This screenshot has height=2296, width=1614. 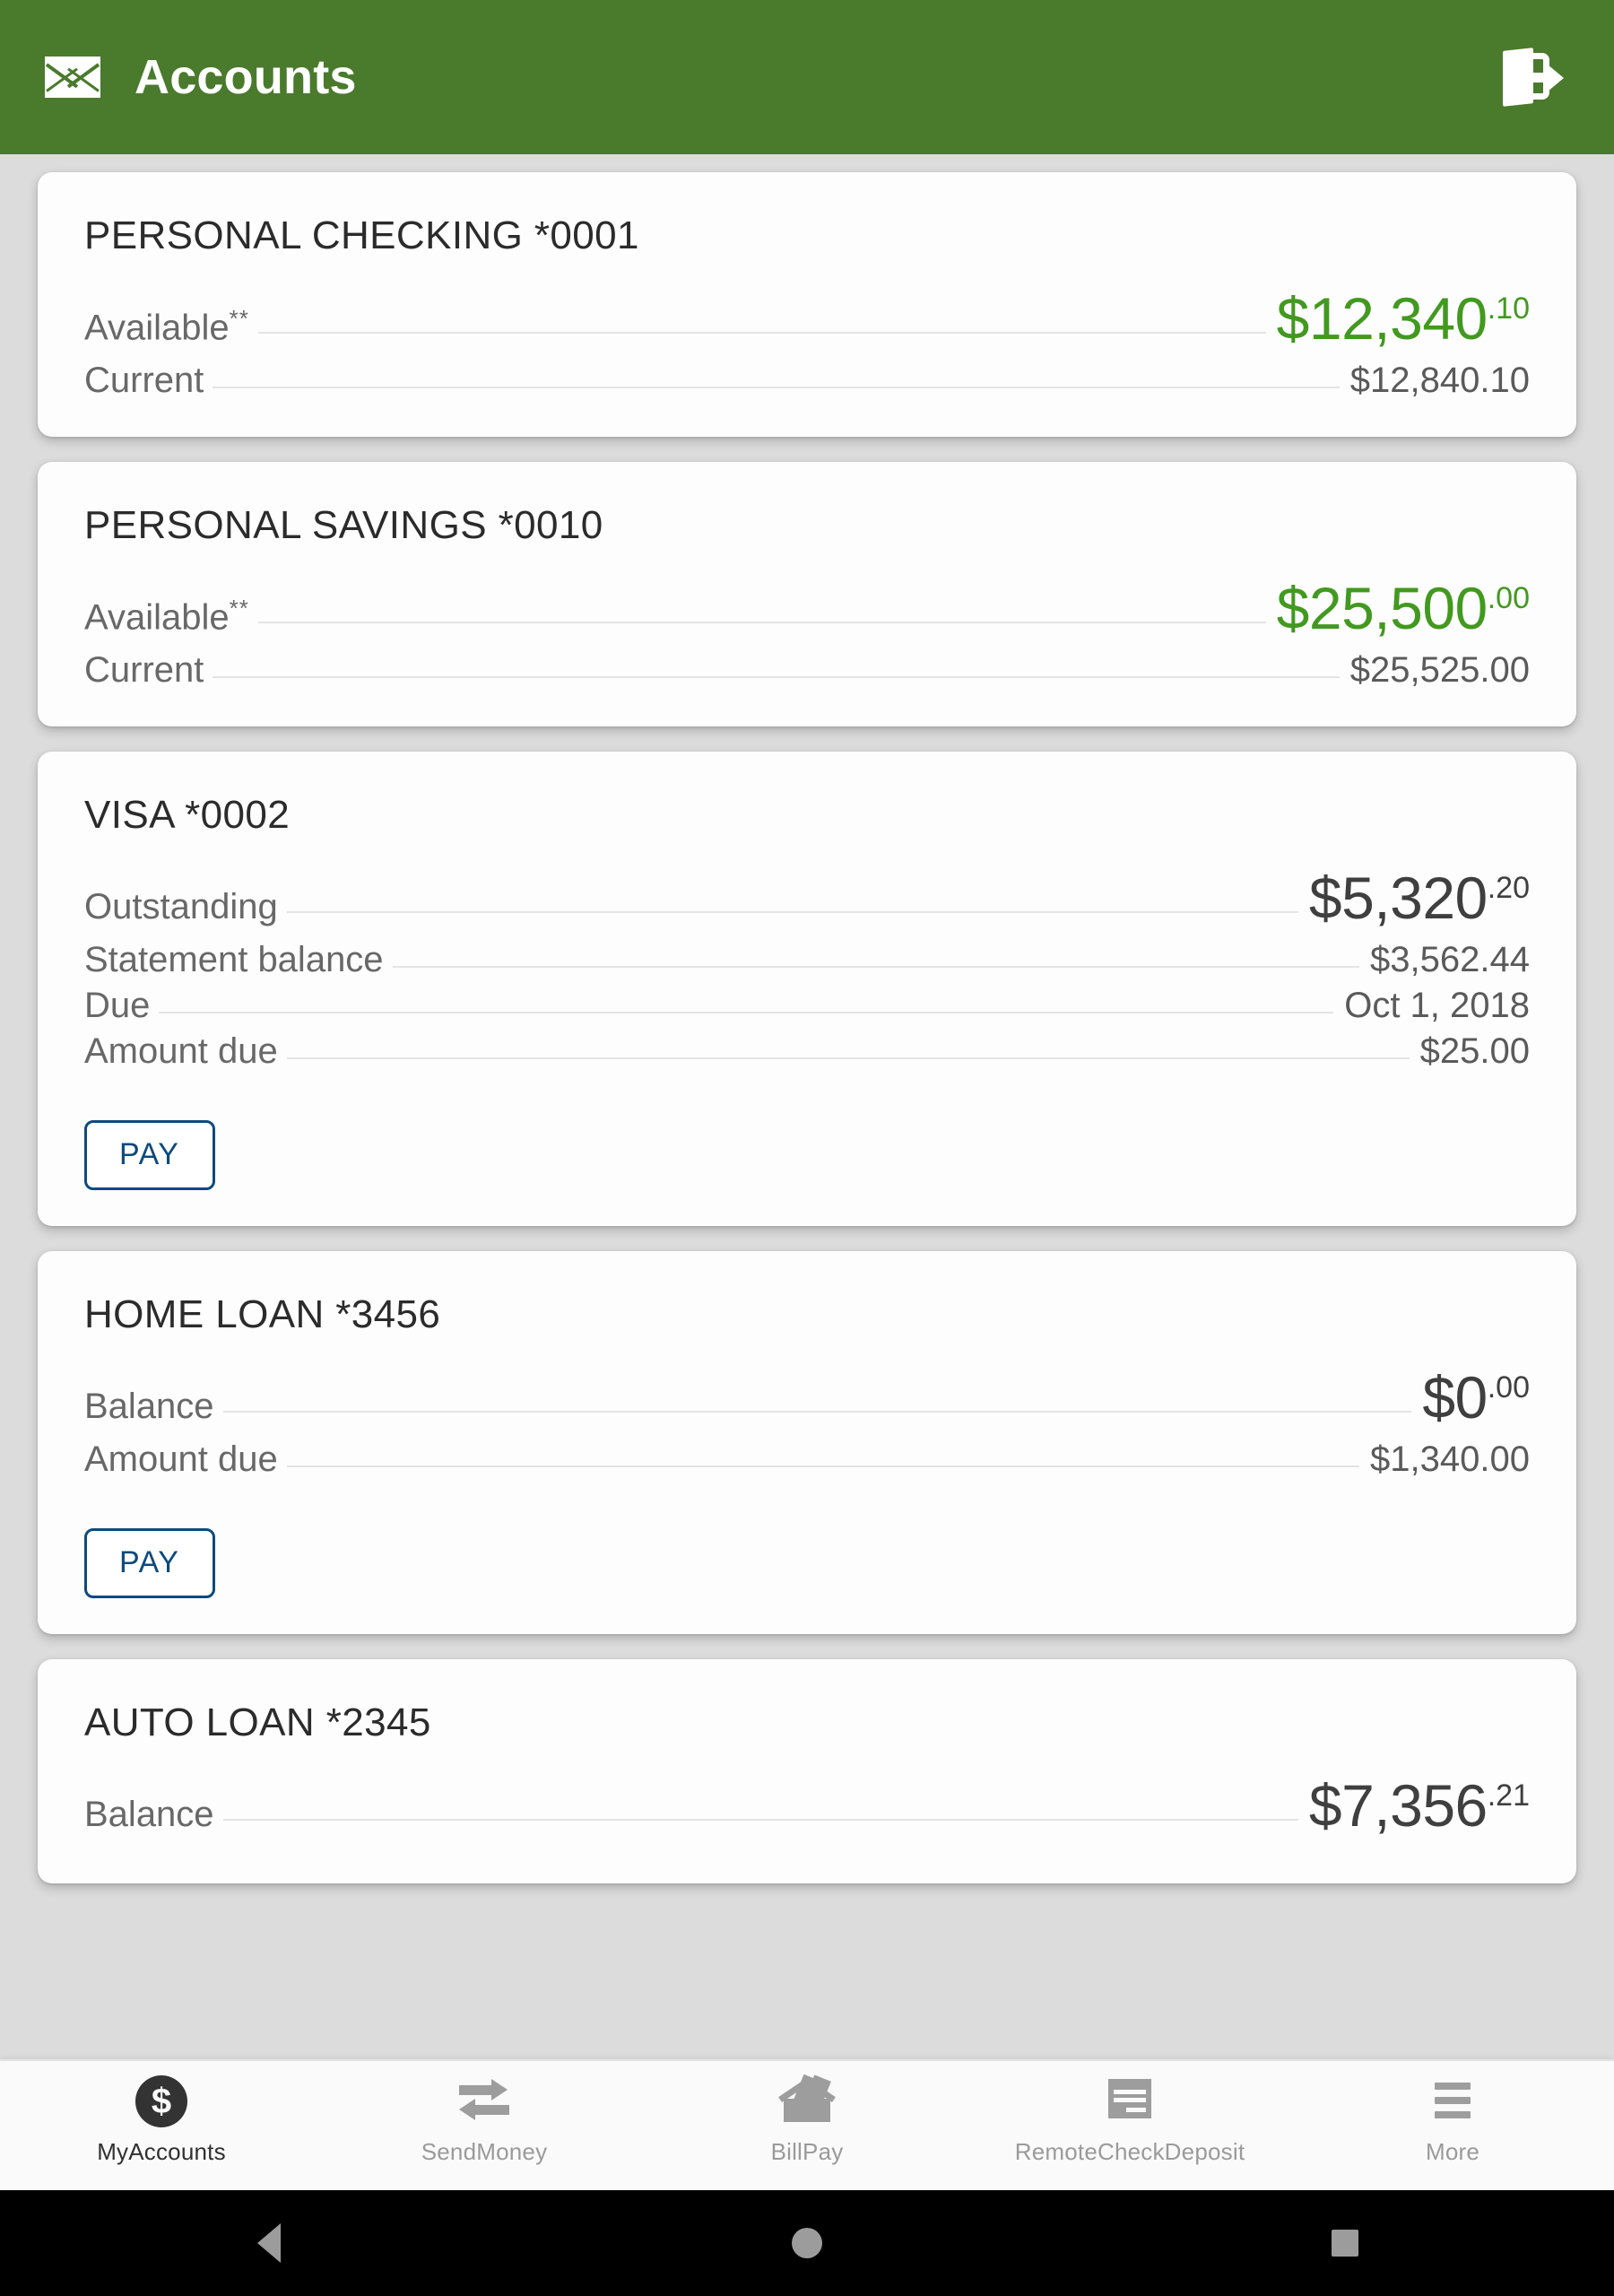 I want to click on system-nav-back-button, so click(x=269, y=2243).